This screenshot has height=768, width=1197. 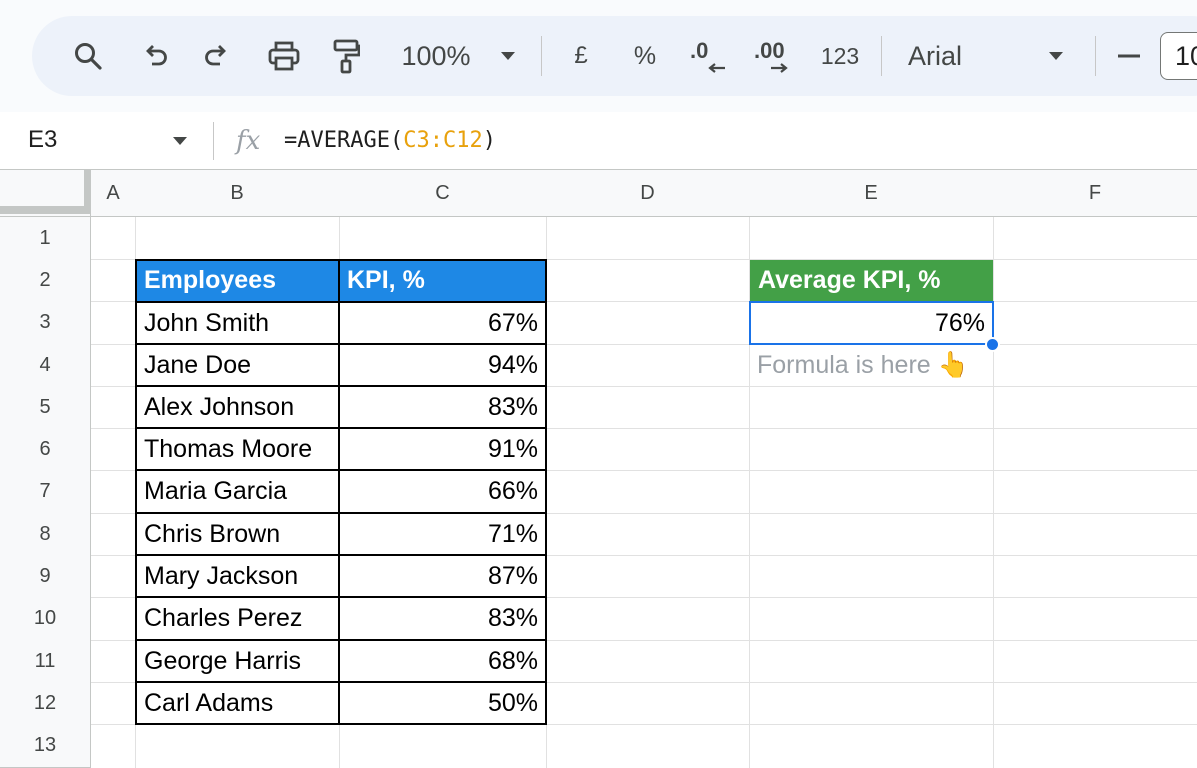 I want to click on redo-icon, so click(x=215, y=55).